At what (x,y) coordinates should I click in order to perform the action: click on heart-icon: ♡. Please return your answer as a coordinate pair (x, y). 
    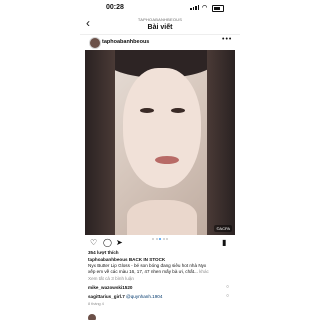
    Looking at the image, I should click on (93, 242).